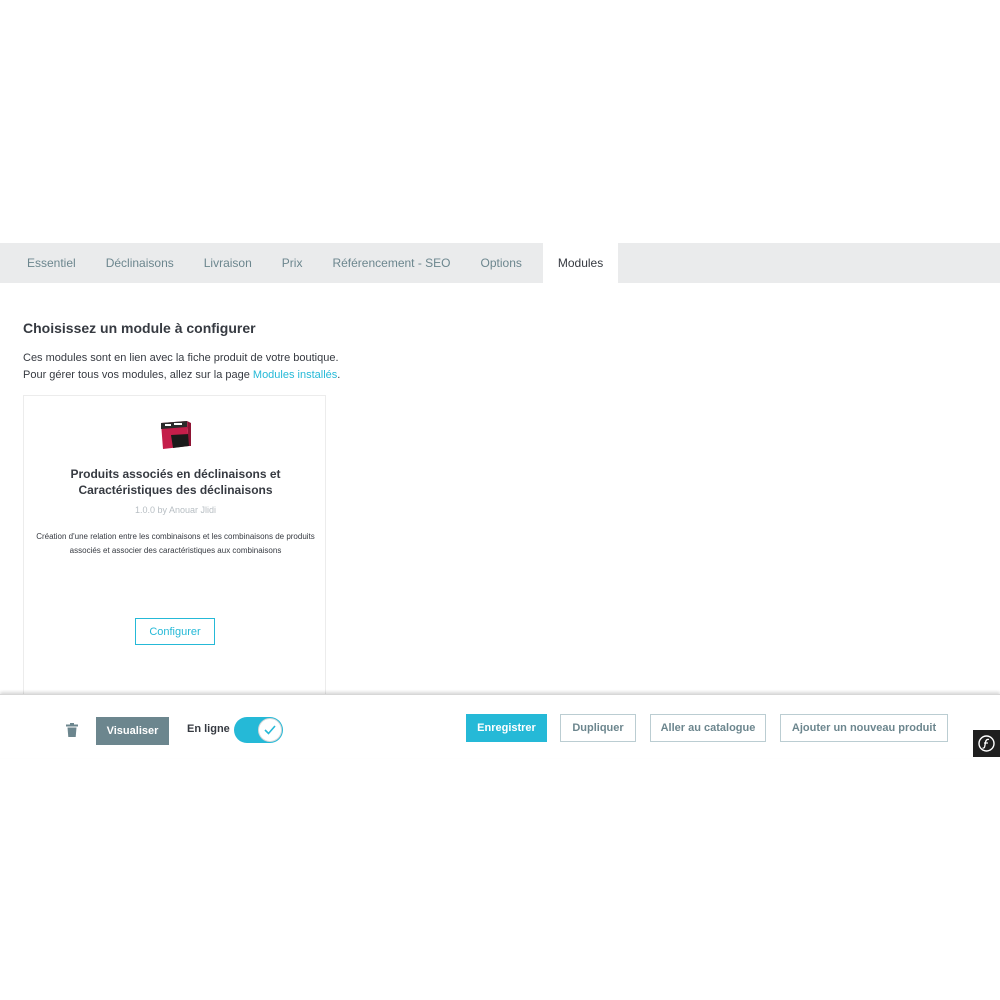  Describe the element at coordinates (140, 263) in the screenshot. I see `tab-declinaisons: Déclinaisons` at that location.